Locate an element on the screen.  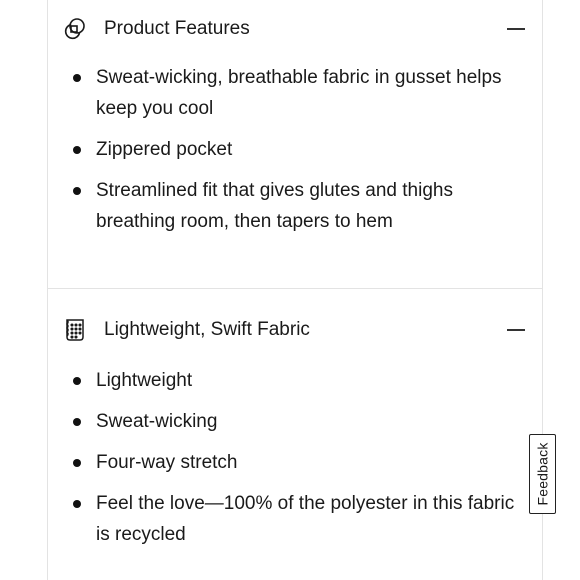
list-item-text: Zippered pocket is located at coordinates (164, 149).